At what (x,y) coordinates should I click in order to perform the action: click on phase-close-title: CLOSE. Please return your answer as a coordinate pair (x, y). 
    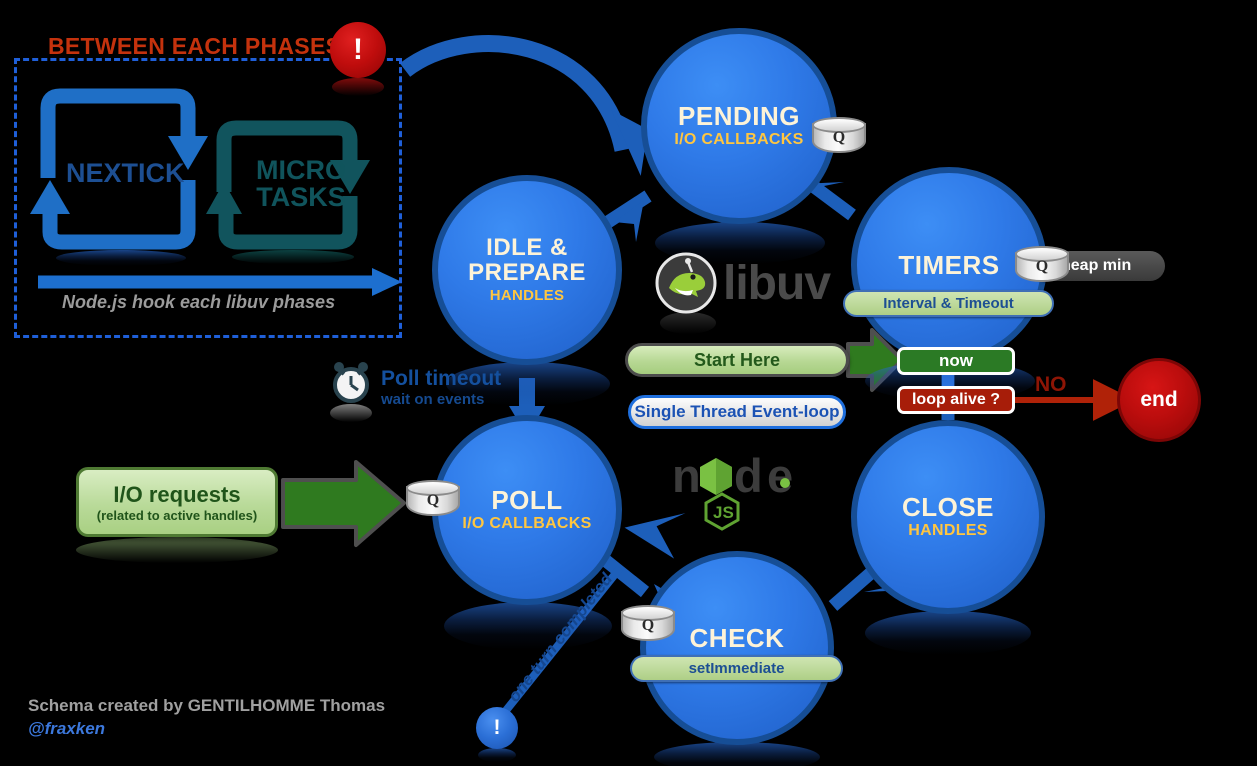
    Looking at the image, I should click on (948, 506).